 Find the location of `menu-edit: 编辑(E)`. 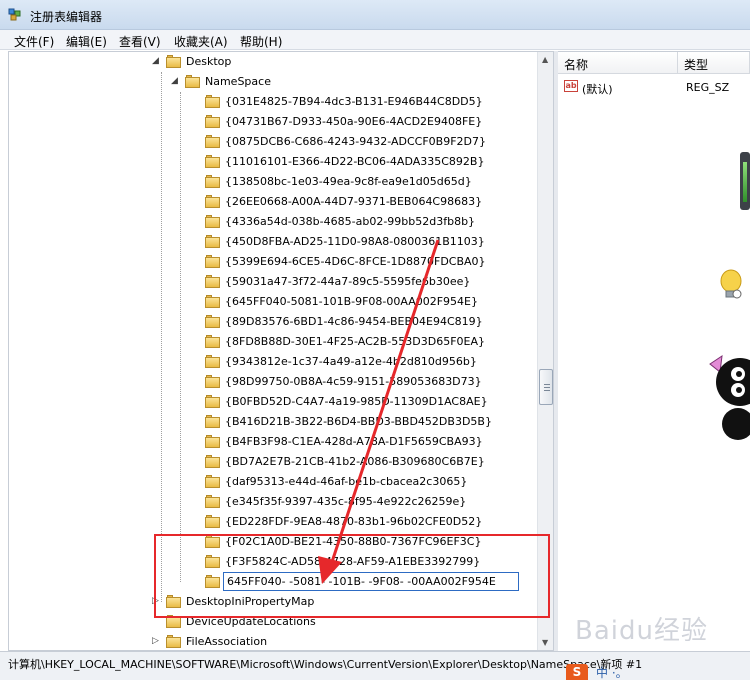

menu-edit: 编辑(E) is located at coordinates (86, 41).